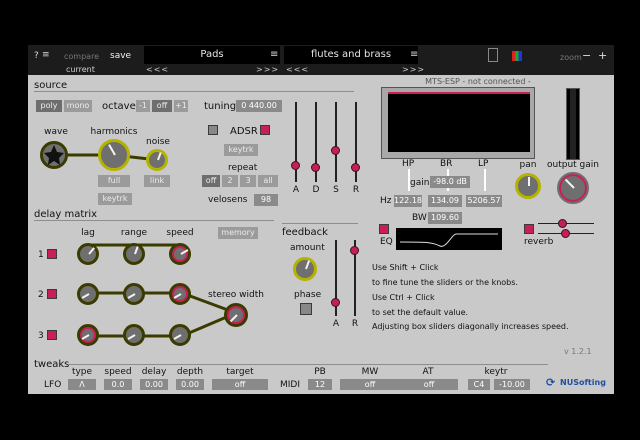  What do you see at coordinates (428, 372) in the screenshot?
I see `midi-at-header: AT` at bounding box center [428, 372].